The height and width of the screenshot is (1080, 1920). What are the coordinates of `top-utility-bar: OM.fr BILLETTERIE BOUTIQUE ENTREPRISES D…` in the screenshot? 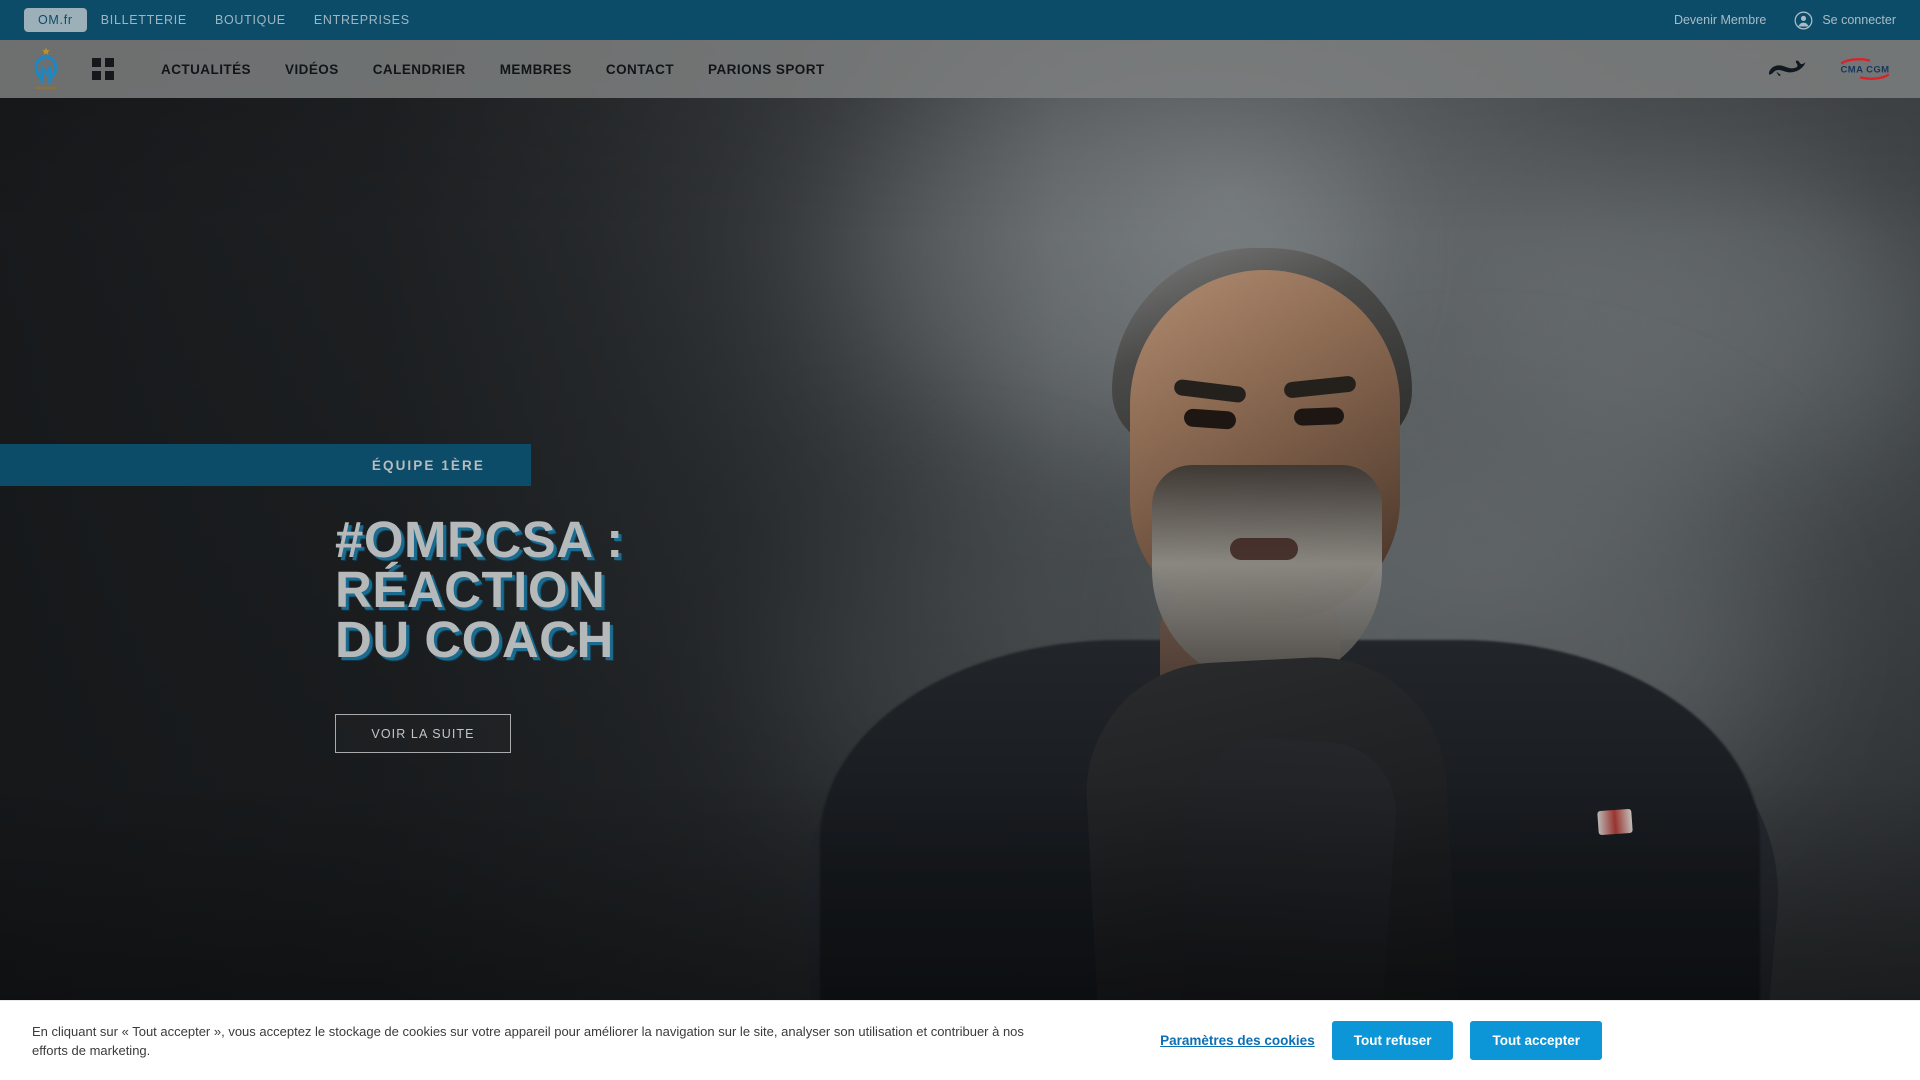 It's located at (960, 20).